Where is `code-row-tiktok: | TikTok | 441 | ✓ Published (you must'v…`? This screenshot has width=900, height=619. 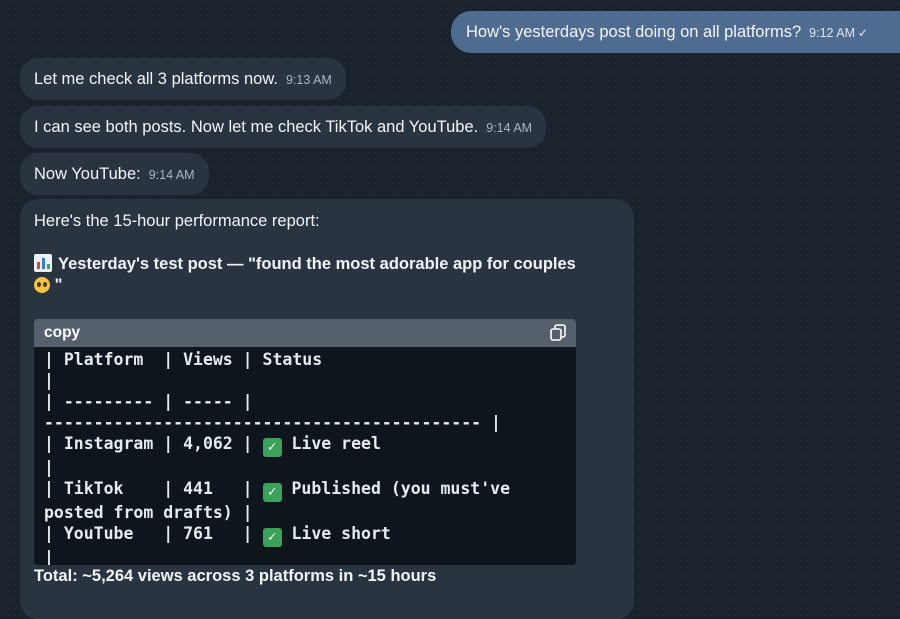 code-row-tiktok: | TikTok | 441 | ✓ Published (you must'v… is located at coordinates (277, 490).